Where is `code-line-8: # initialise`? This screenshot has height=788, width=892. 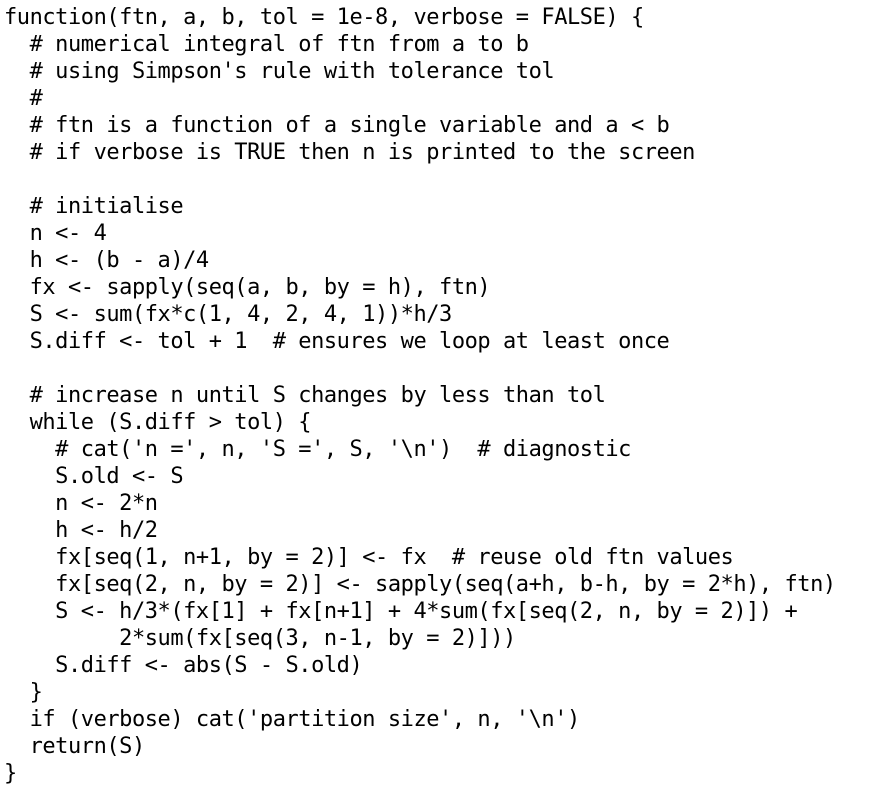 code-line-8: # initialise is located at coordinates (94, 206).